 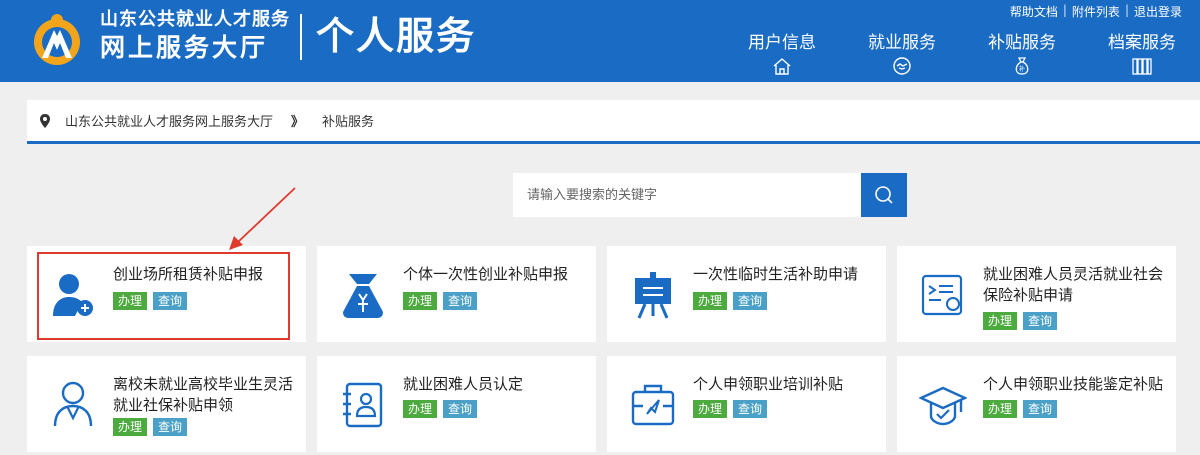 I want to click on pointer-arrow-icon, so click(x=262, y=218).